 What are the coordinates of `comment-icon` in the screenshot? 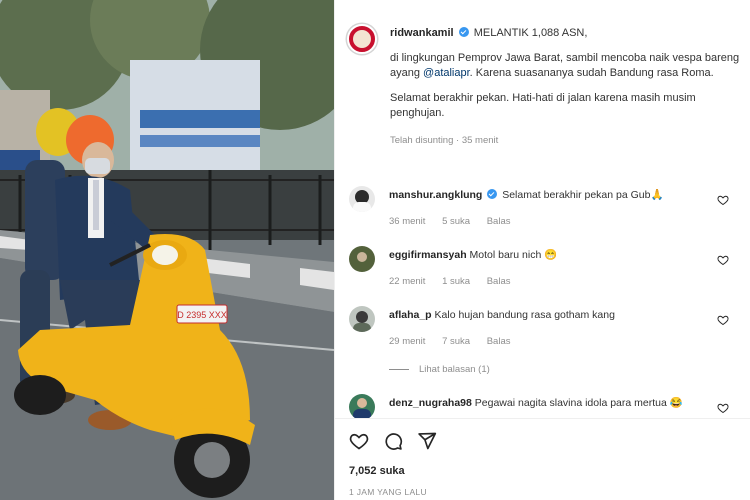 It's located at (393, 441).